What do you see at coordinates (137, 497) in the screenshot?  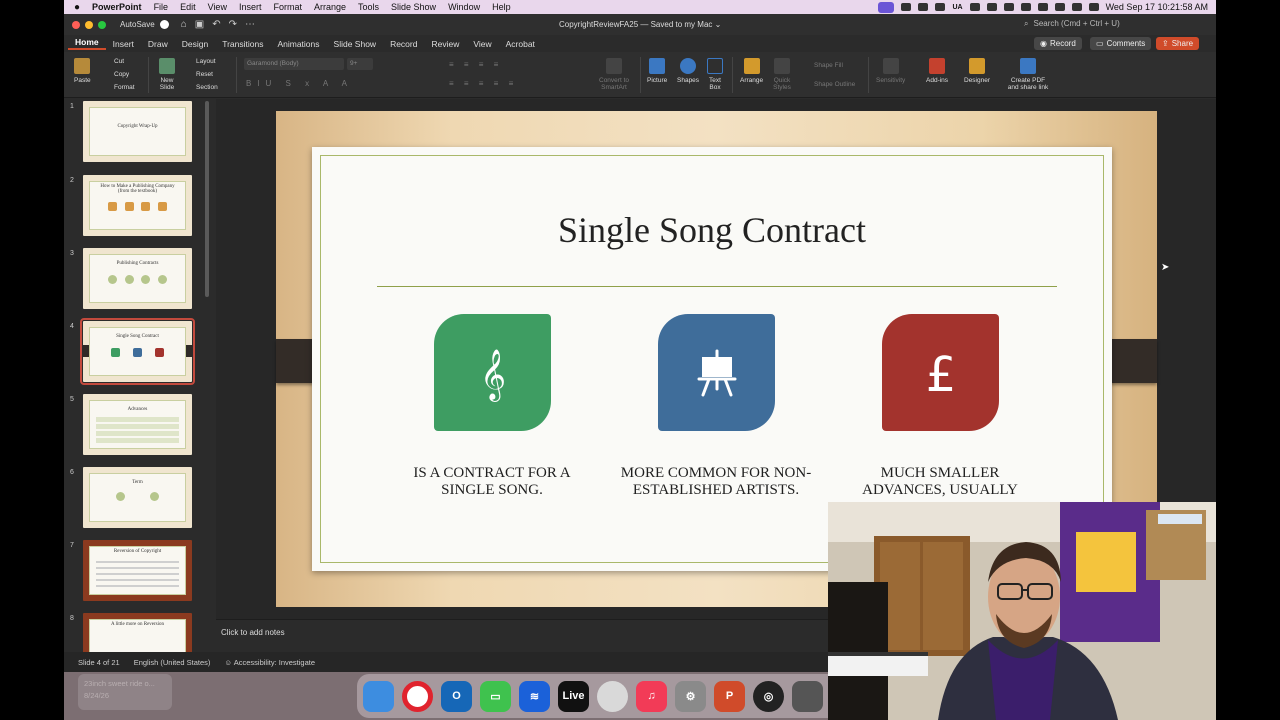 I see `slide-thumbnail: Term` at bounding box center [137, 497].